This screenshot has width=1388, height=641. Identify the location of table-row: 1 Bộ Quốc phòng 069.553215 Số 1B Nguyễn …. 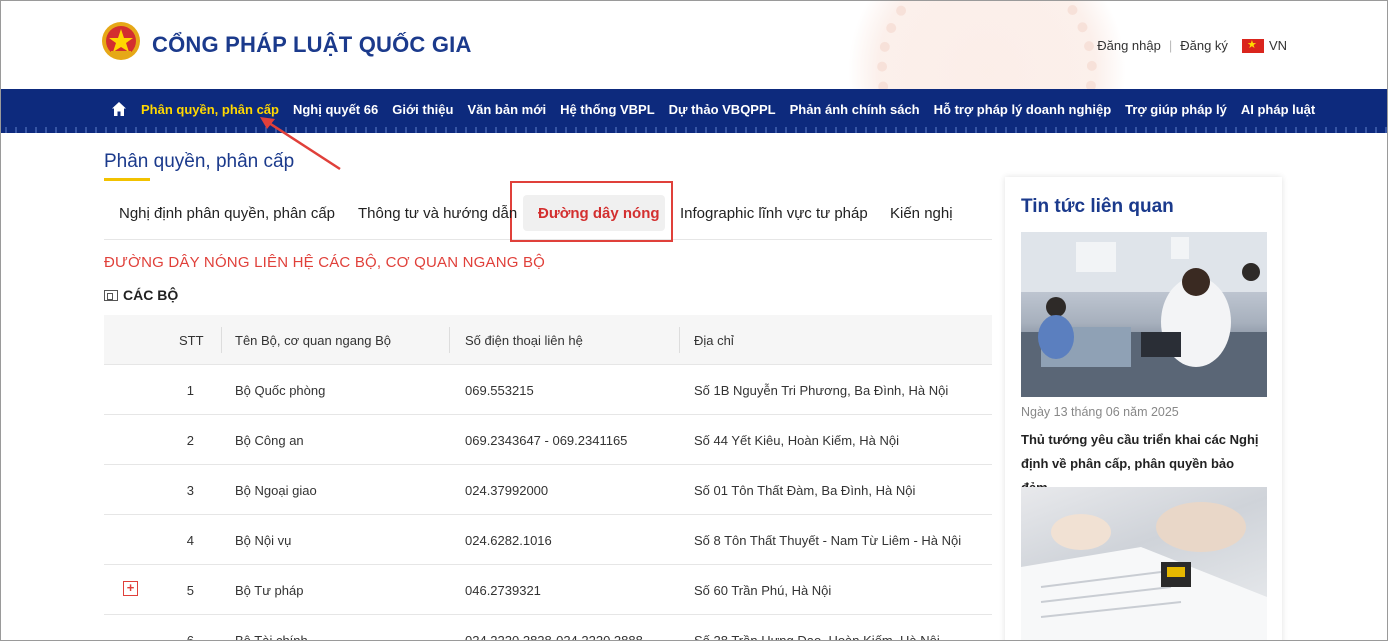
(548, 390).